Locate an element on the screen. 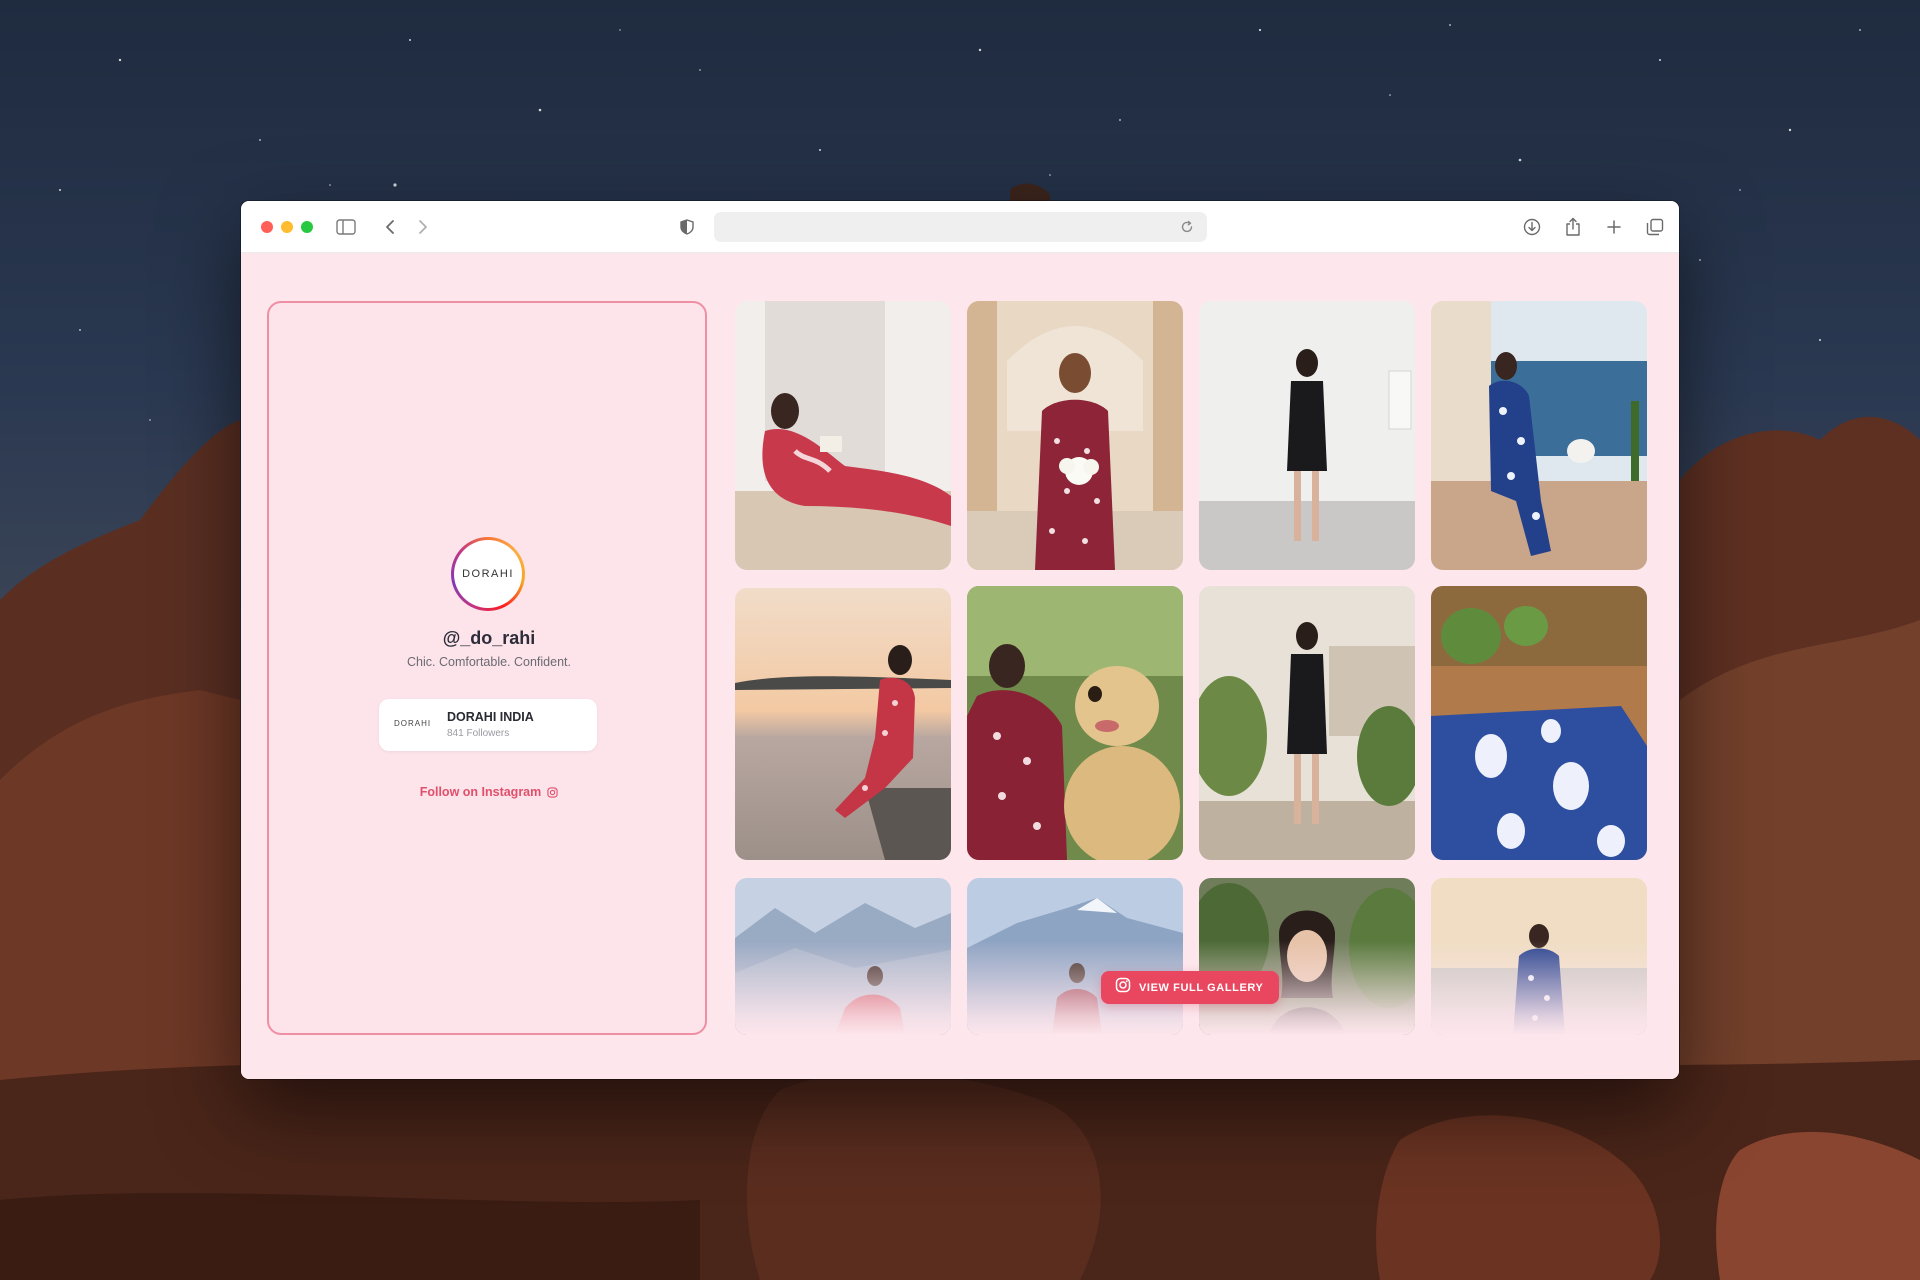  brand-followers: 841 Followers is located at coordinates (478, 733).